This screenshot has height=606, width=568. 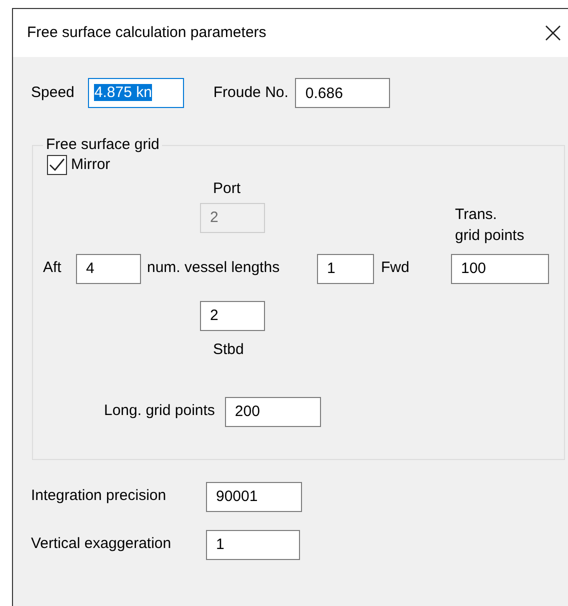 I want to click on speed-field: 4.875 kn, so click(x=136, y=93).